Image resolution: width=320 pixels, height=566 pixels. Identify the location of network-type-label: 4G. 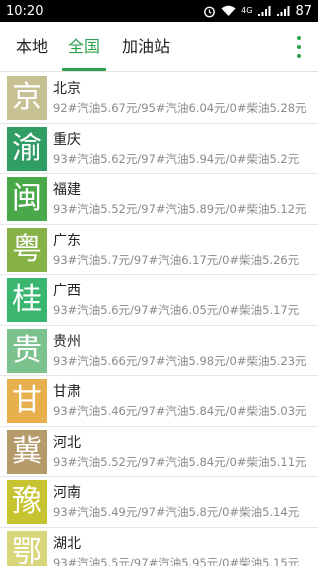
(247, 10).